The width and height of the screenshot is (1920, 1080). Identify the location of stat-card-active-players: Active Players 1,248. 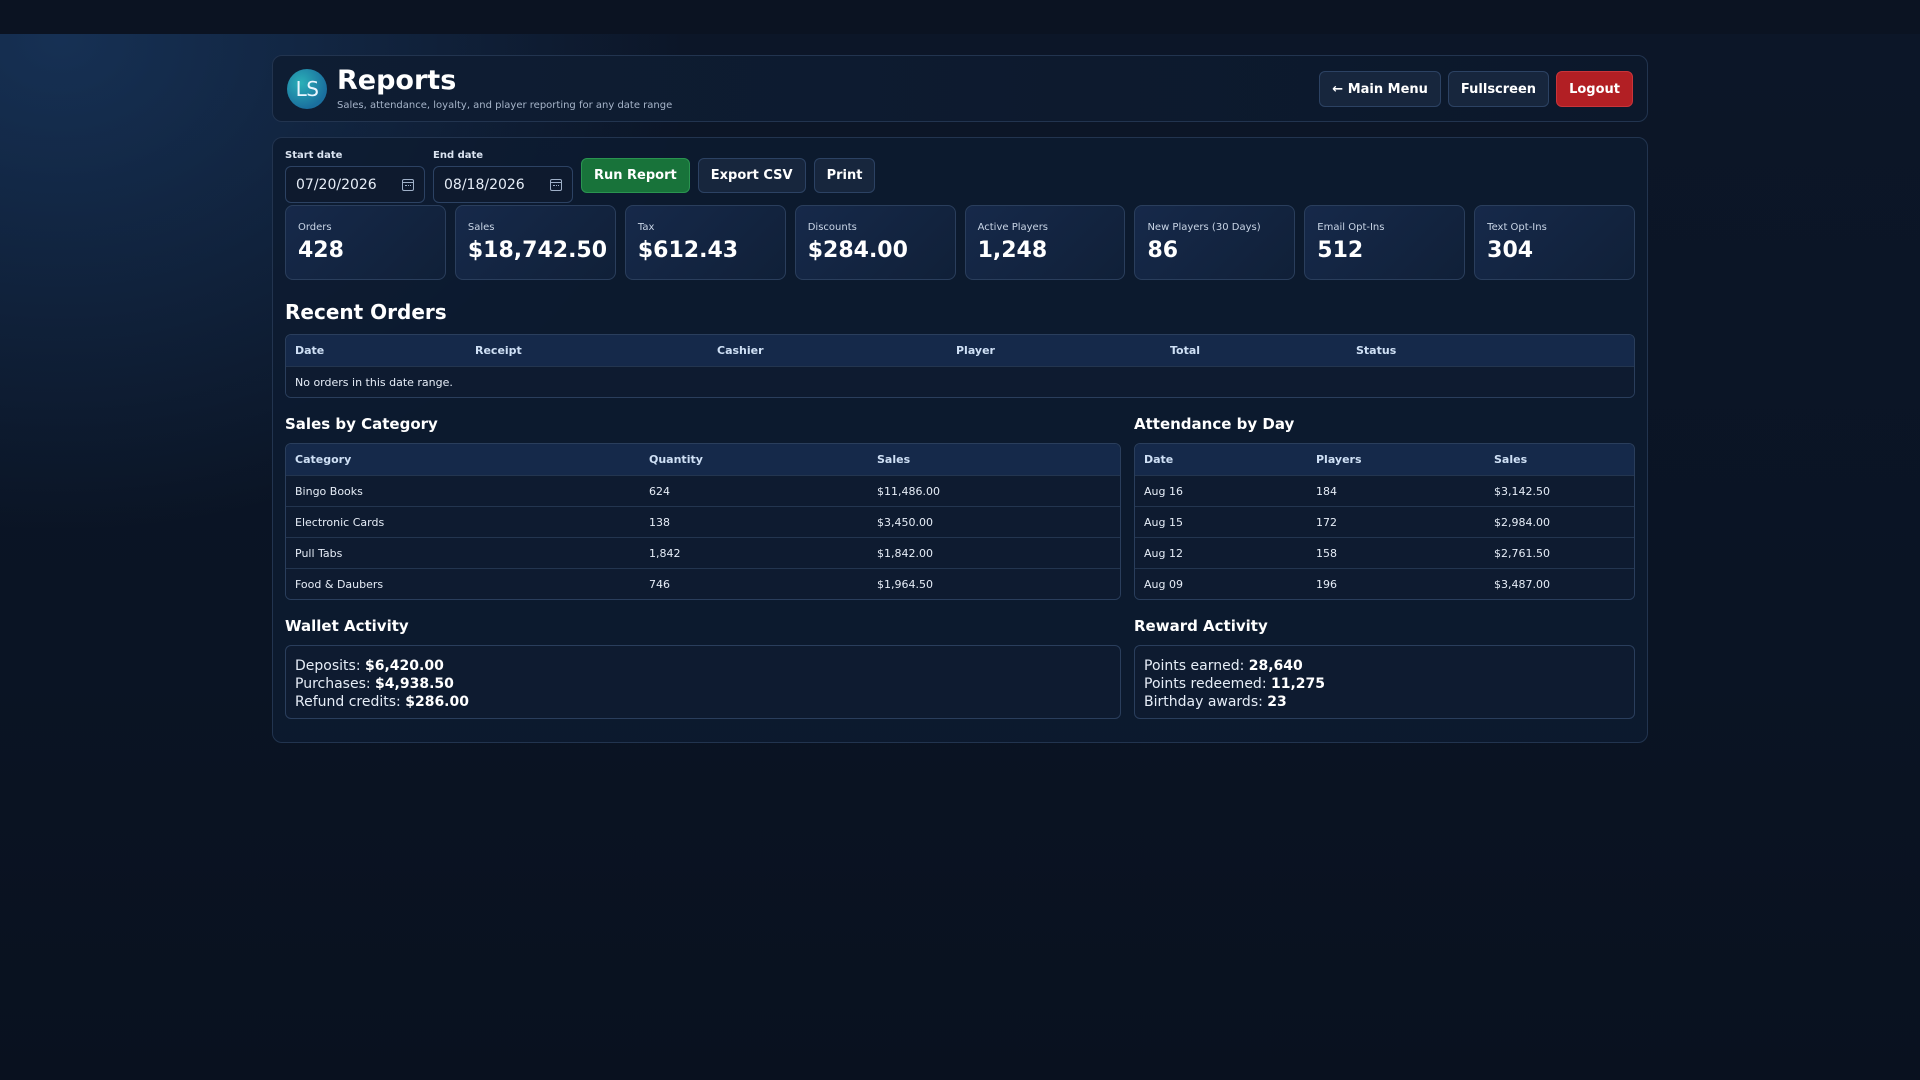
(1045, 242).